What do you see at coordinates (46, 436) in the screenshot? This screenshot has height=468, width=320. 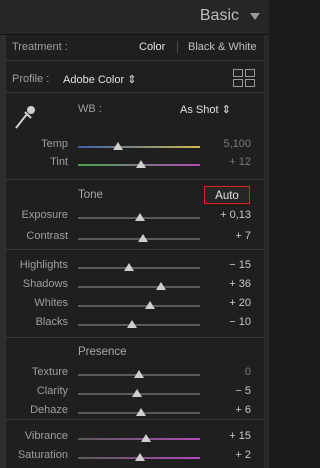 I see `slider-label: Vibrance` at bounding box center [46, 436].